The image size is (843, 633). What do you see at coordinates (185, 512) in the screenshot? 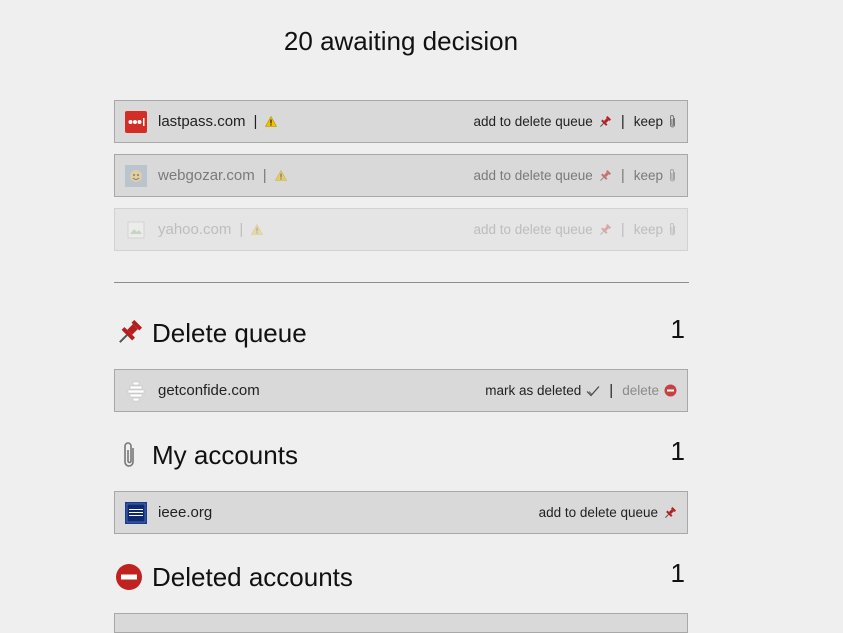
I see `domain-label: ieee.org` at bounding box center [185, 512].